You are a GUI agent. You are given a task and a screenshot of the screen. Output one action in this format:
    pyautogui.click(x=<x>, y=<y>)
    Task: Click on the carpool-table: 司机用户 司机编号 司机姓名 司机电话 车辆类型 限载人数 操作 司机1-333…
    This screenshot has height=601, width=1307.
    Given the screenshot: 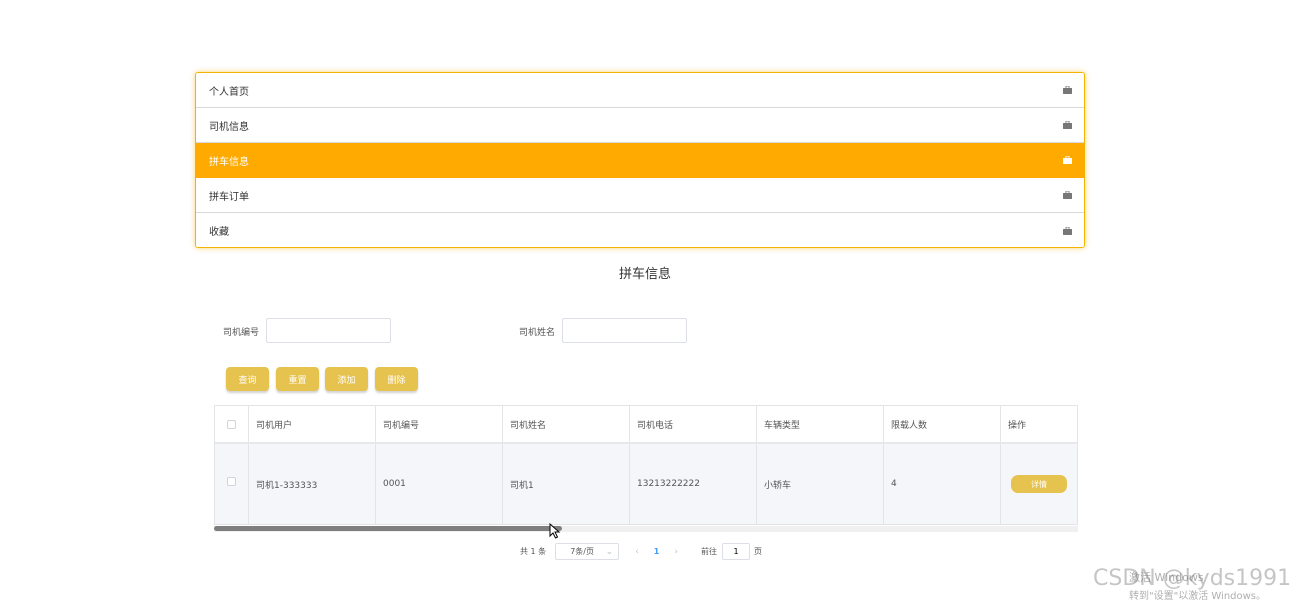 What is the action you would take?
    pyautogui.click(x=646, y=465)
    